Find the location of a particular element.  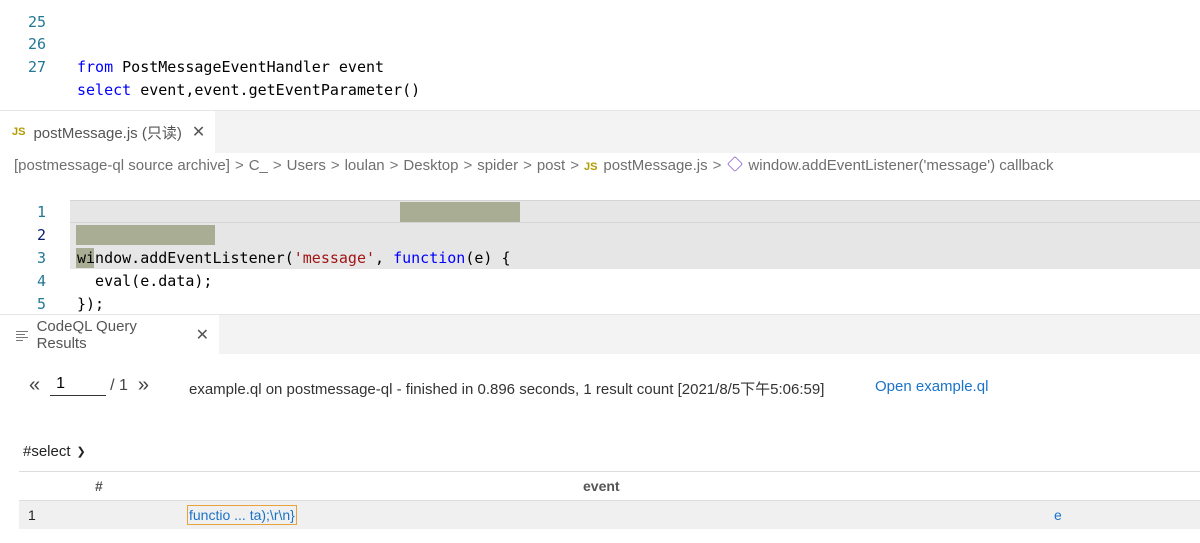

code-line: 3 eval(e.data); is located at coordinates (106, 257).